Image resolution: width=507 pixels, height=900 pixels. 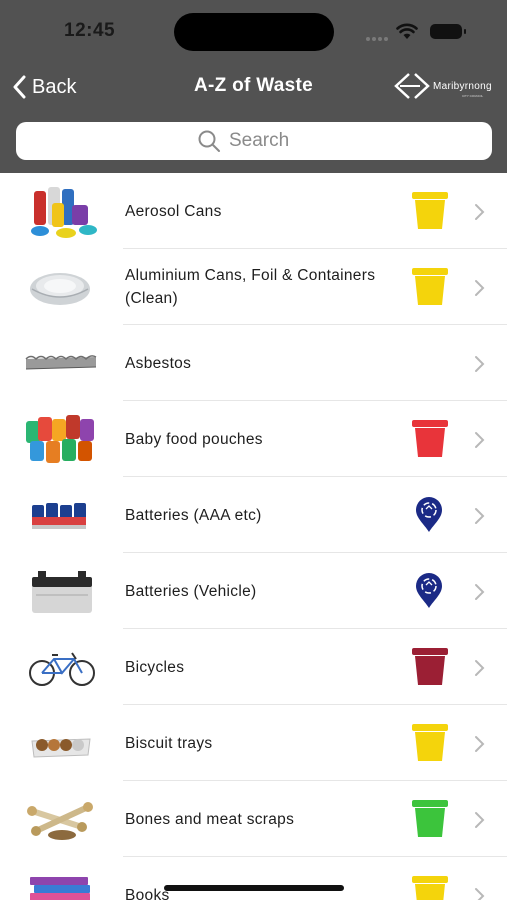 What do you see at coordinates (60, 888) in the screenshot?
I see `books-image` at bounding box center [60, 888].